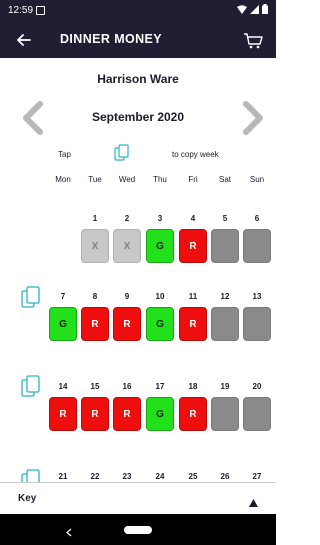 The image size is (320, 545). Describe the element at coordinates (160, 218) in the screenshot. I see `day-number: 3` at that location.